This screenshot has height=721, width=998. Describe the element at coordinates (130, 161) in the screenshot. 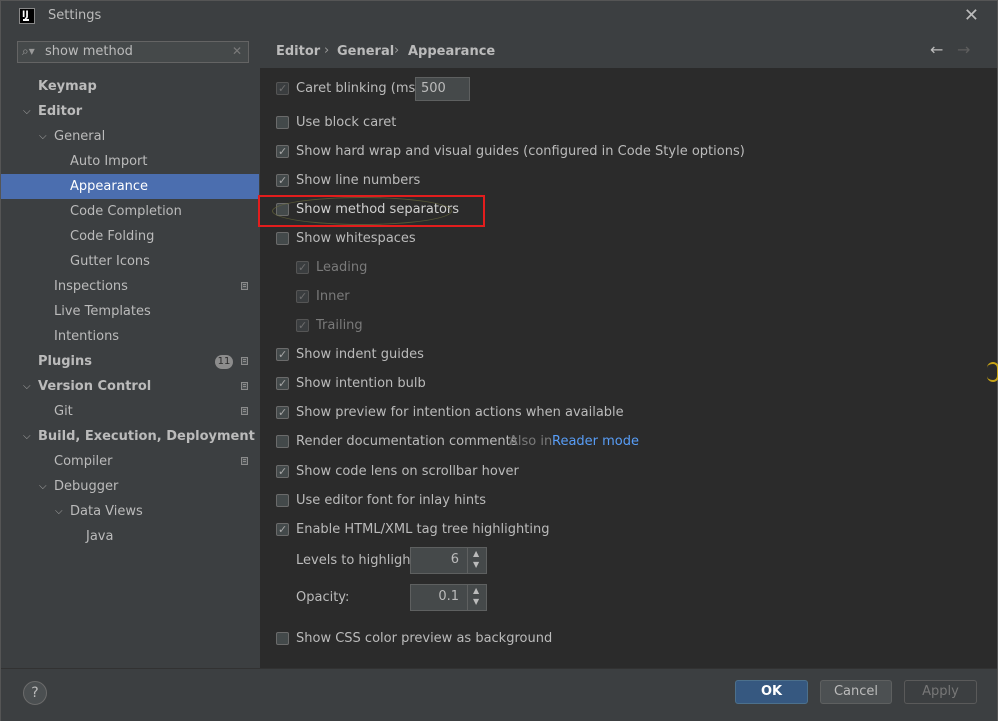

I see `tree-item-auto-import: Auto Import` at that location.